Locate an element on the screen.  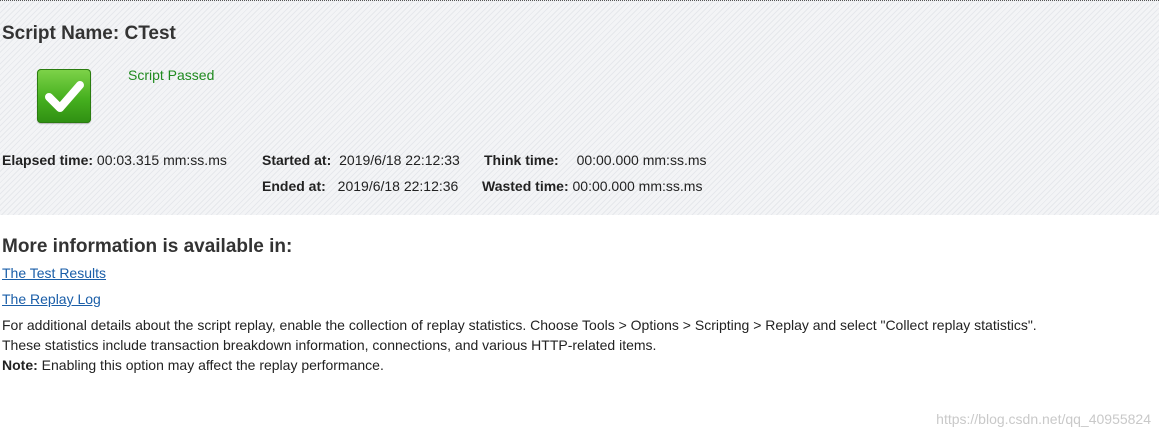
think-time: Think time: 00:00.000 mm:ss.ms is located at coordinates (595, 160).